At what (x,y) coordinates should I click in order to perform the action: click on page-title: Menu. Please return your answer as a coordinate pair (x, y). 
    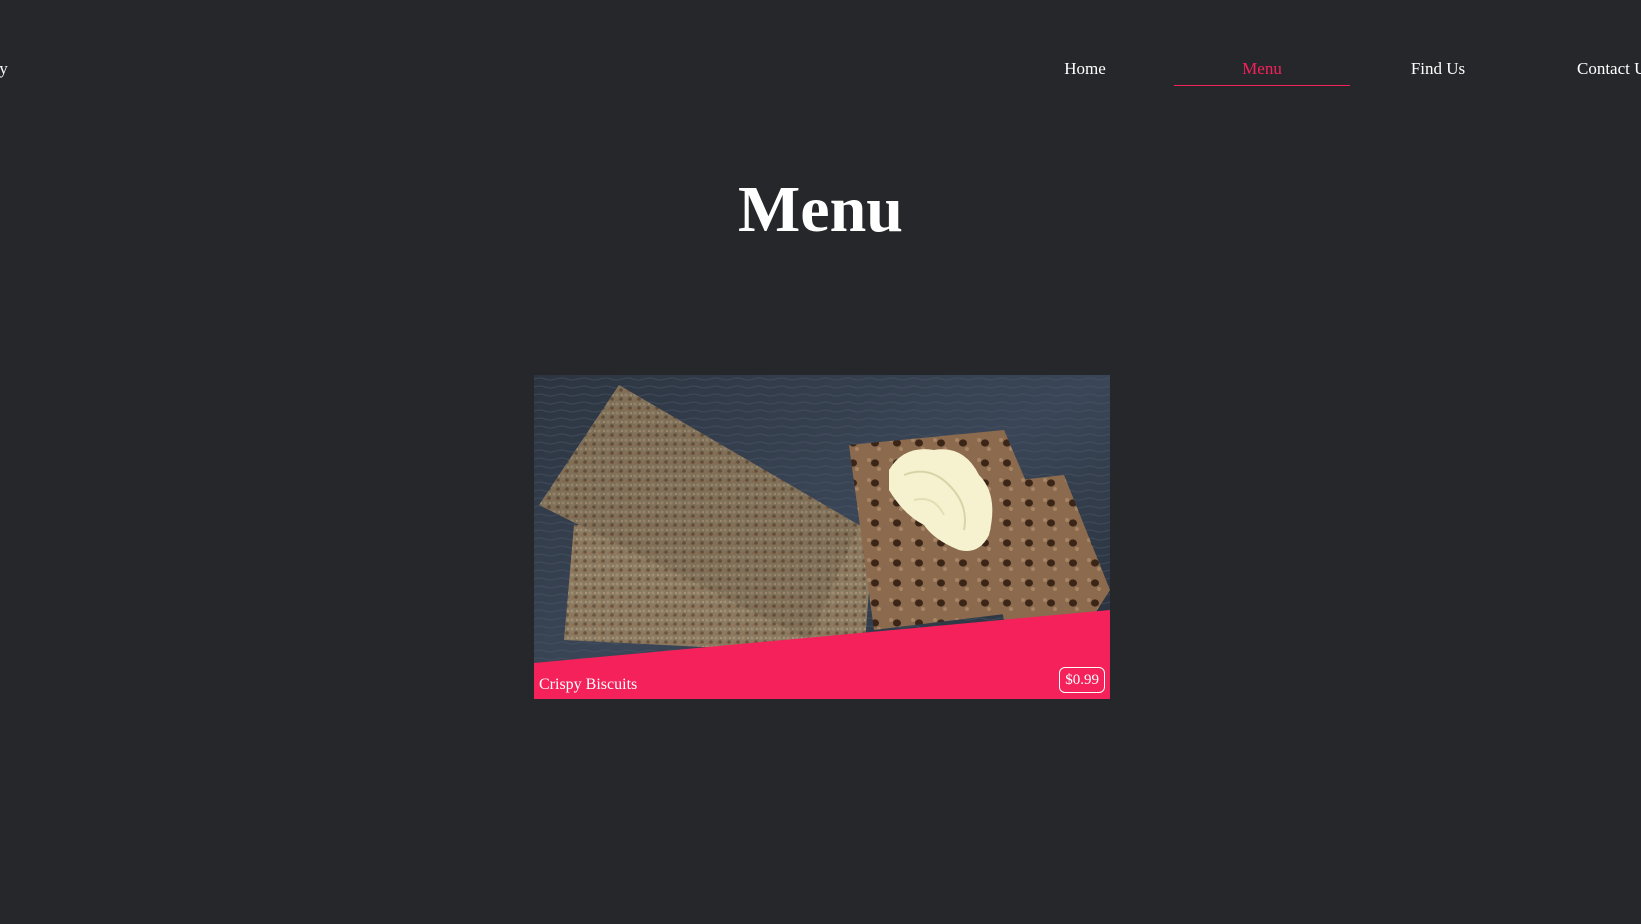
    Looking at the image, I should click on (820, 209).